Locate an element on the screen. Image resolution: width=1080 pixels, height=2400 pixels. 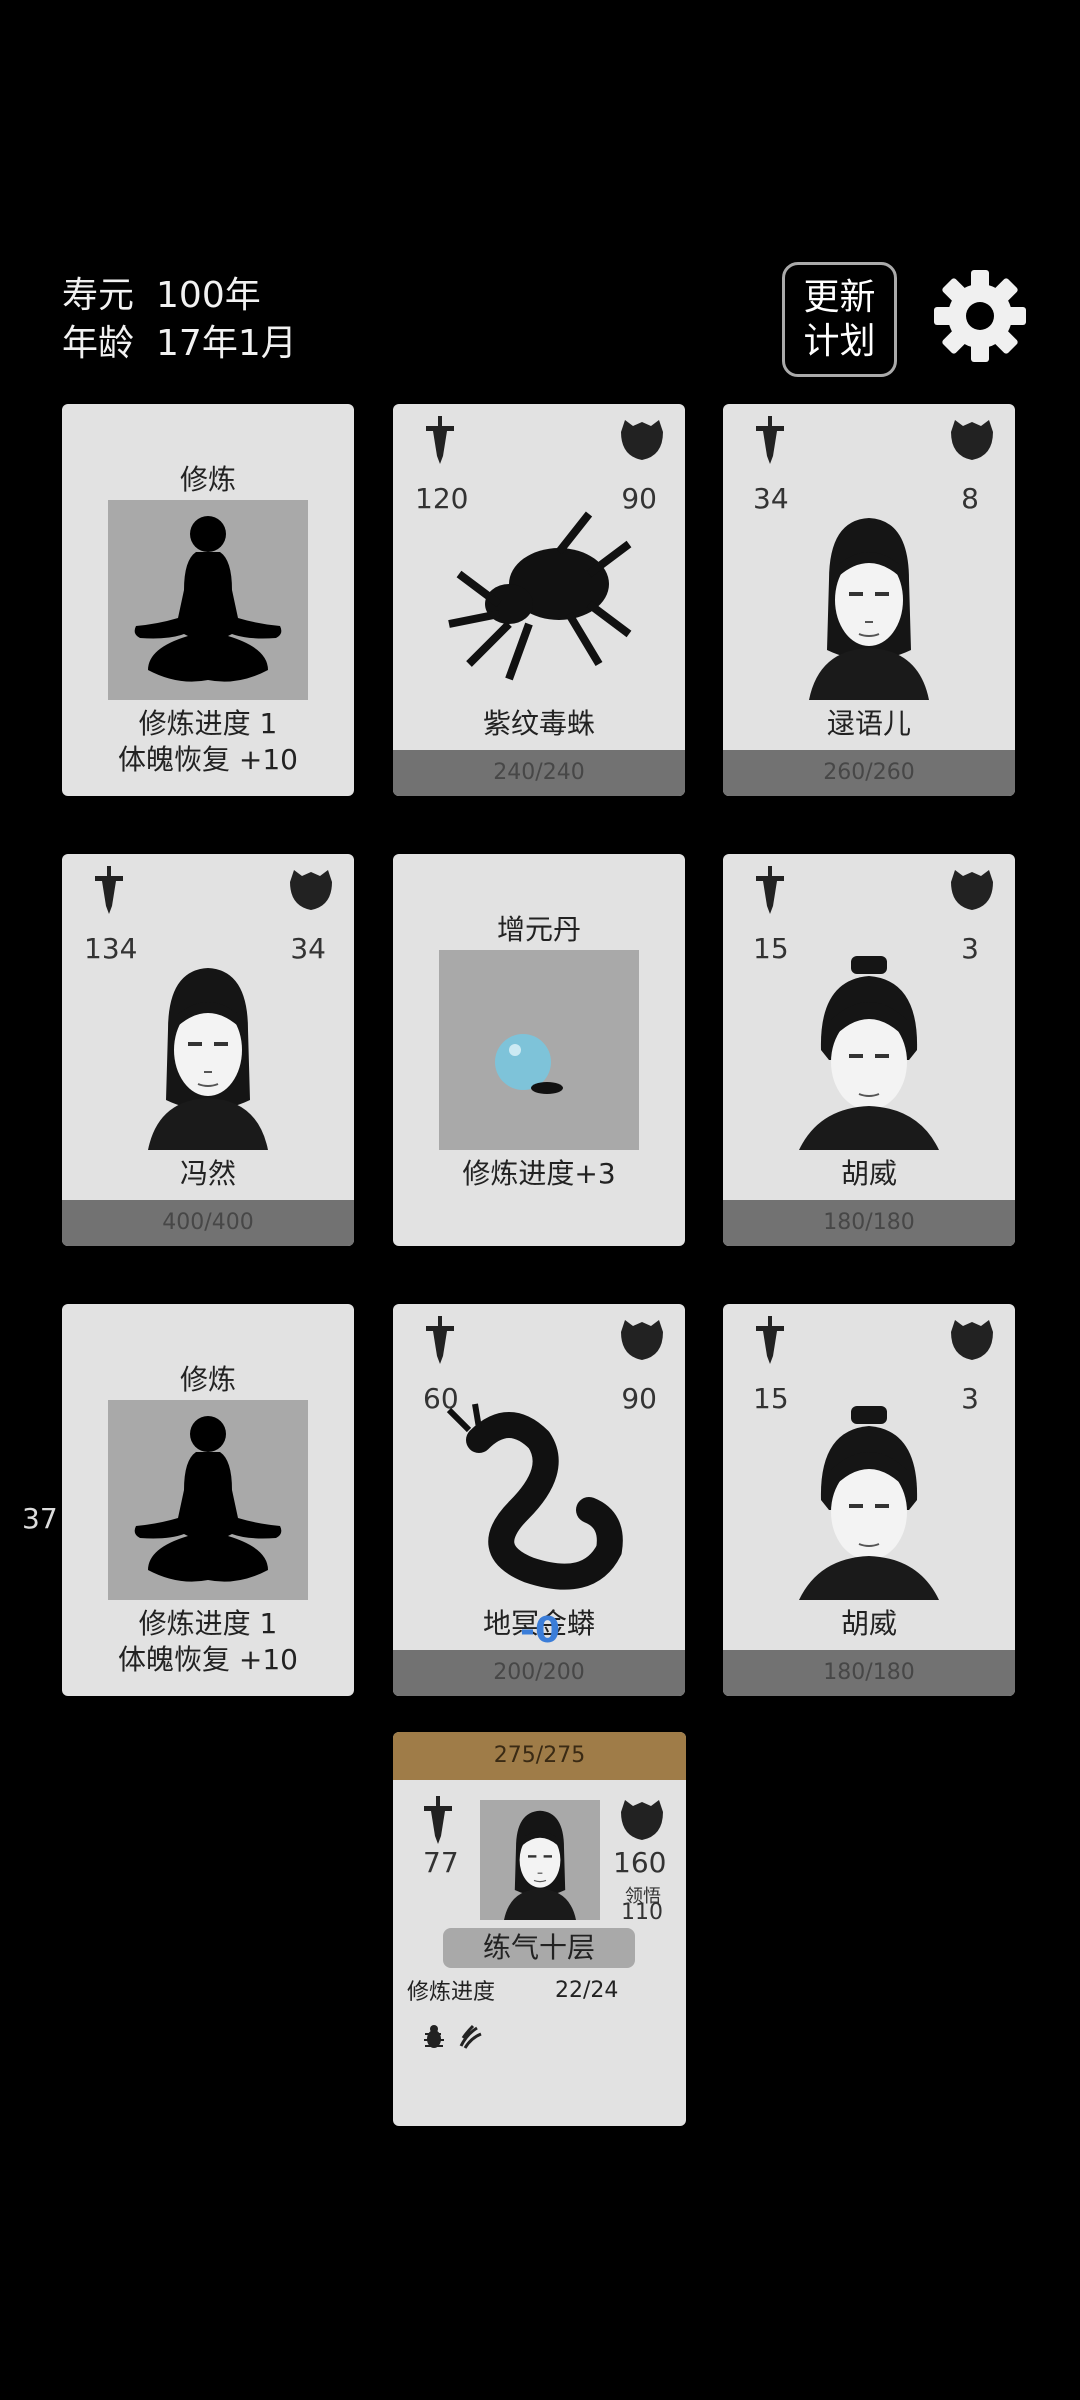
hp-bar: 260/260 is located at coordinates (869, 773).